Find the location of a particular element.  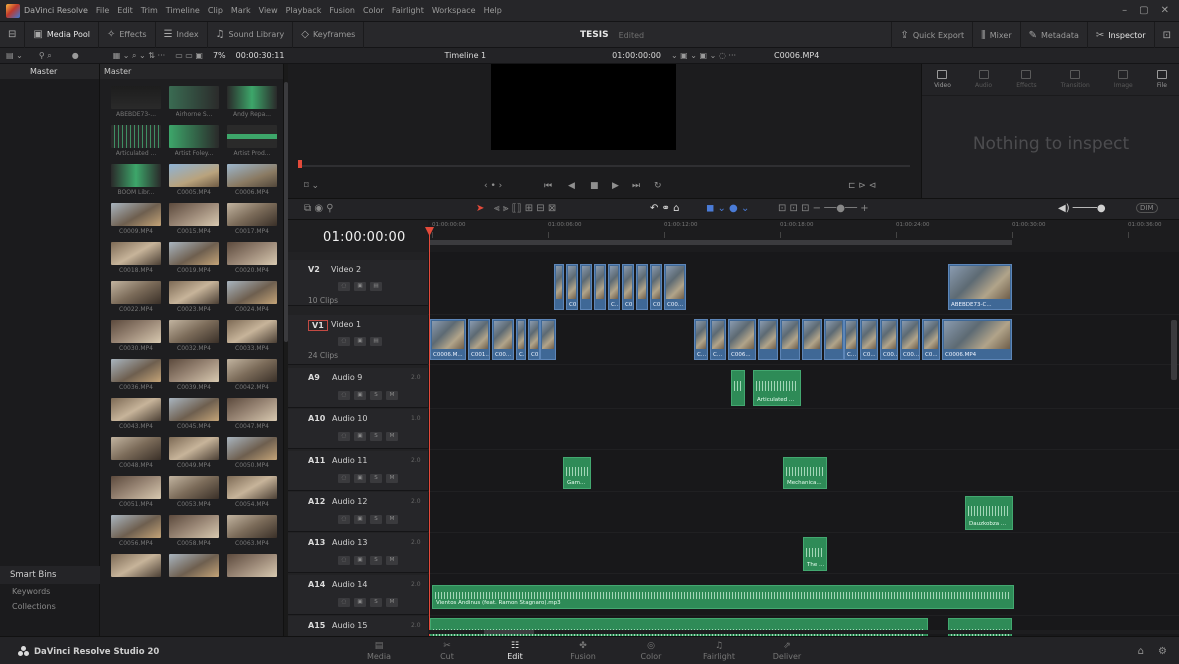

media-clip: C0047.MP4 is located at coordinates (252, 414).